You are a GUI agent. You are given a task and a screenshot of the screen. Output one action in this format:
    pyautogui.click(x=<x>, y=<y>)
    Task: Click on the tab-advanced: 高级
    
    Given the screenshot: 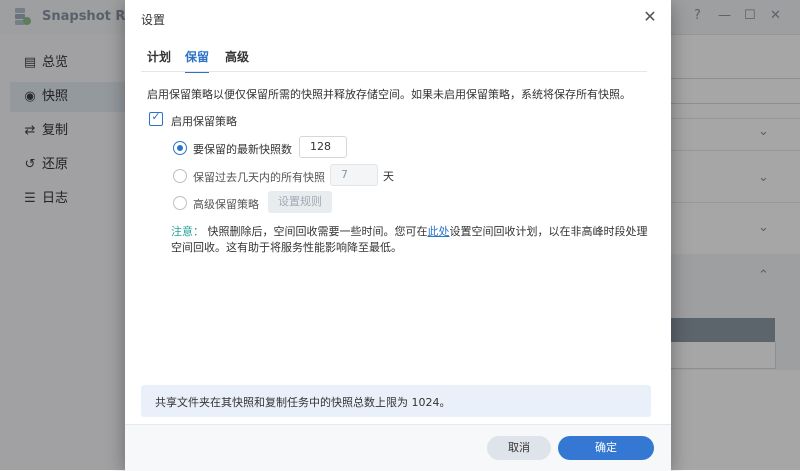 What is the action you would take?
    pyautogui.click(x=237, y=59)
    